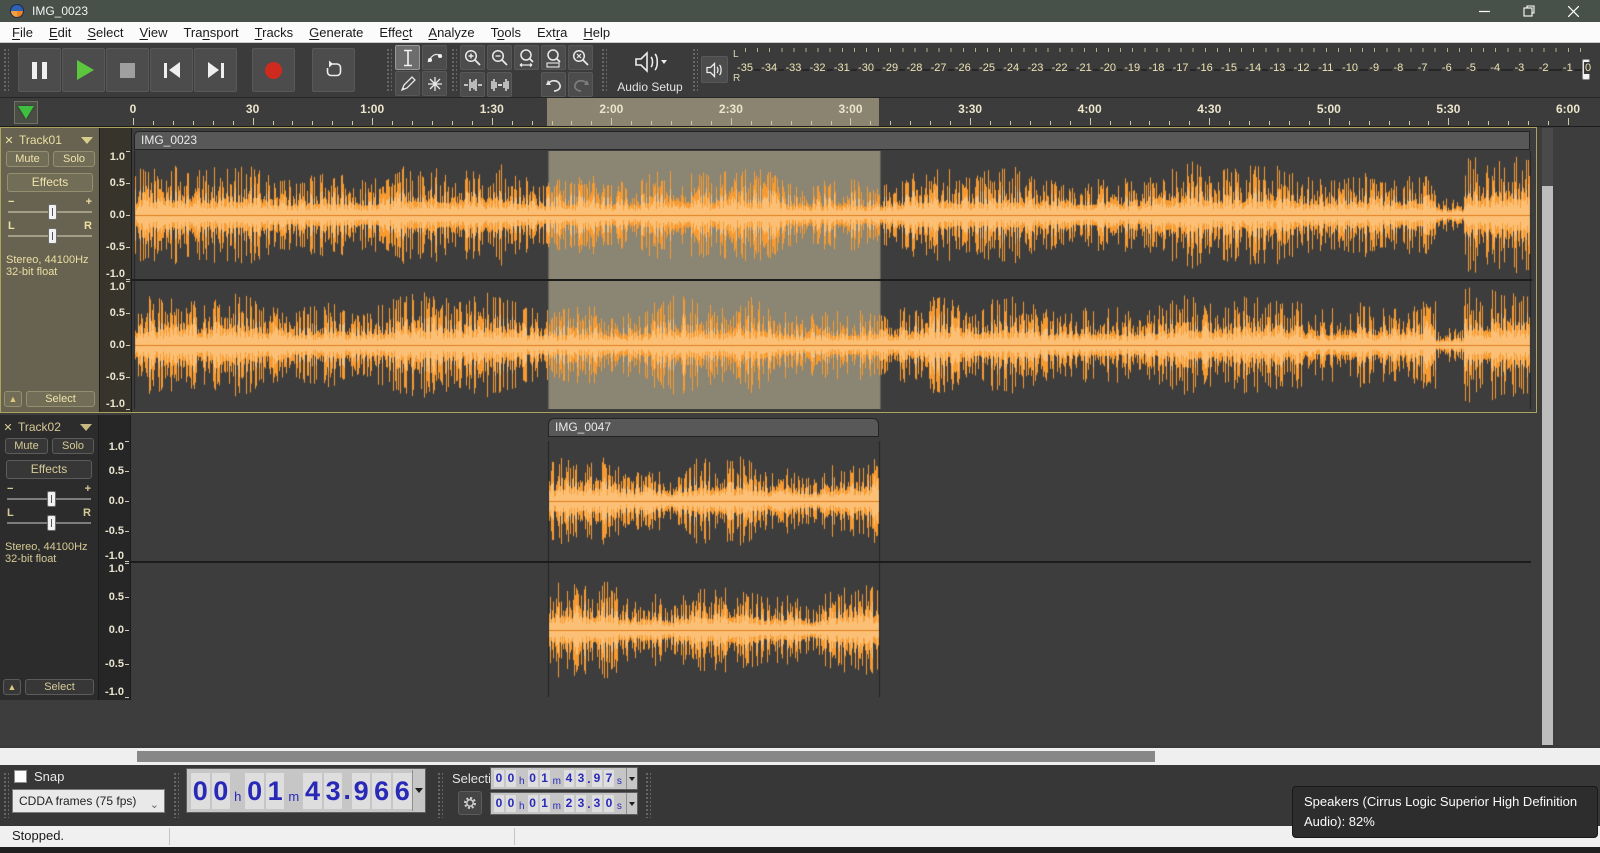 This screenshot has height=853, width=1600. What do you see at coordinates (274, 32) in the screenshot?
I see `menu-tracks: Tracks` at bounding box center [274, 32].